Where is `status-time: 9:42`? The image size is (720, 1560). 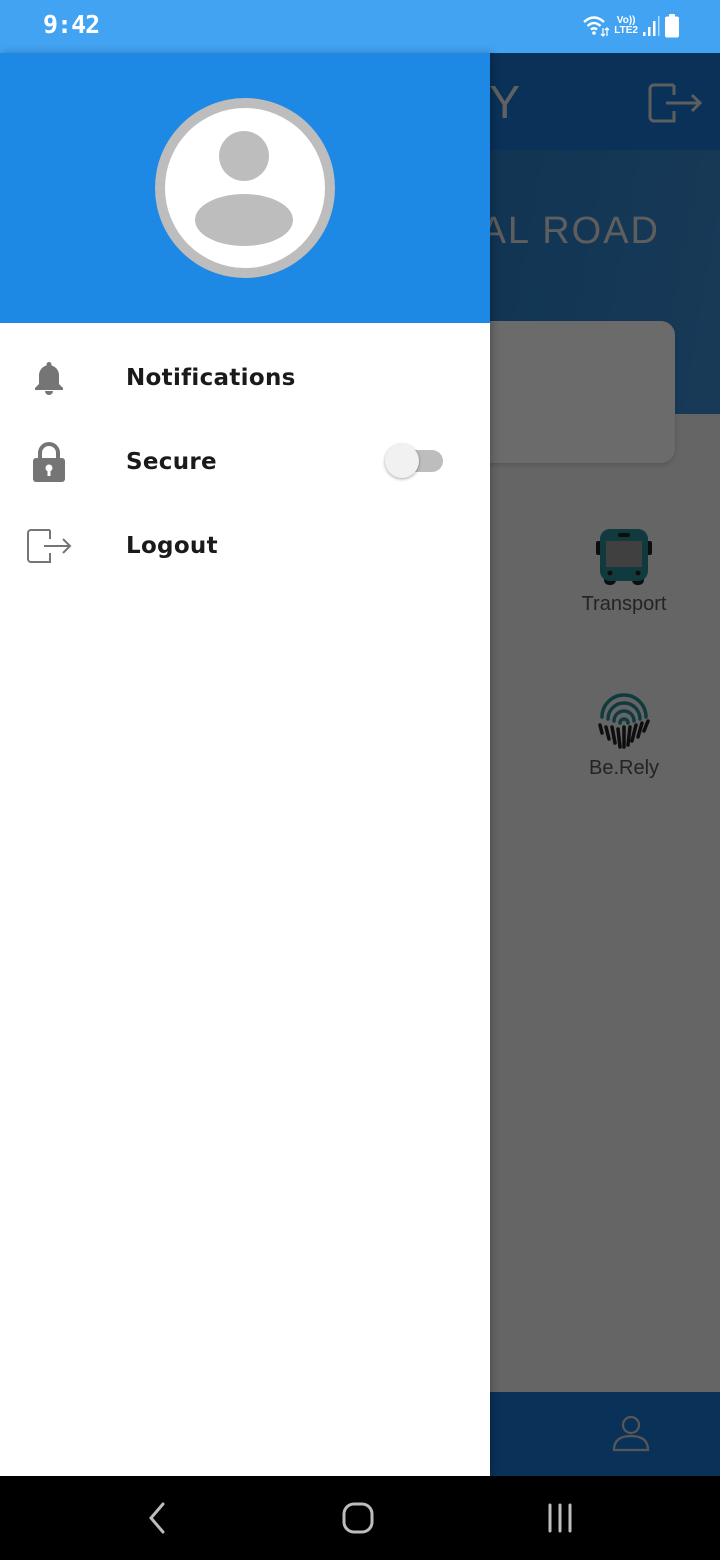
status-time: 9:42 is located at coordinates (71, 24).